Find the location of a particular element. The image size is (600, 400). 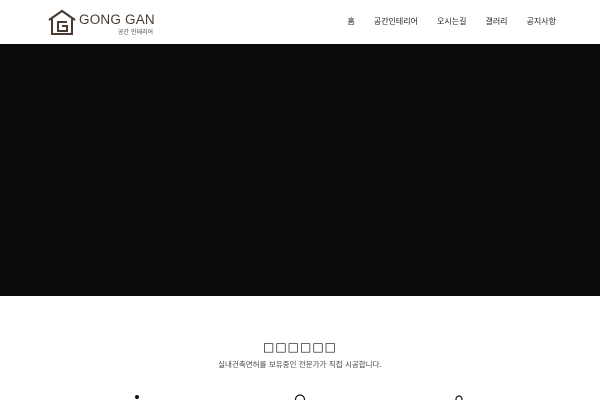

logo-subtitle: 공간 인테리어 is located at coordinates (136, 32).